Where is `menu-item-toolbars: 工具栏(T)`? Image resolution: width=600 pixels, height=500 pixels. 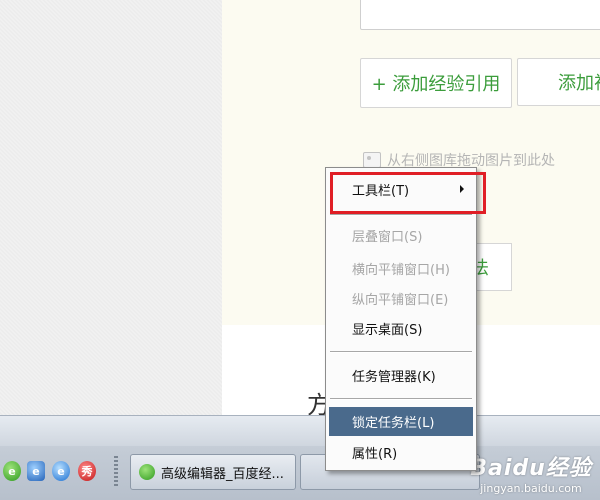
menu-item-toolbars: 工具栏(T) is located at coordinates (401, 189).